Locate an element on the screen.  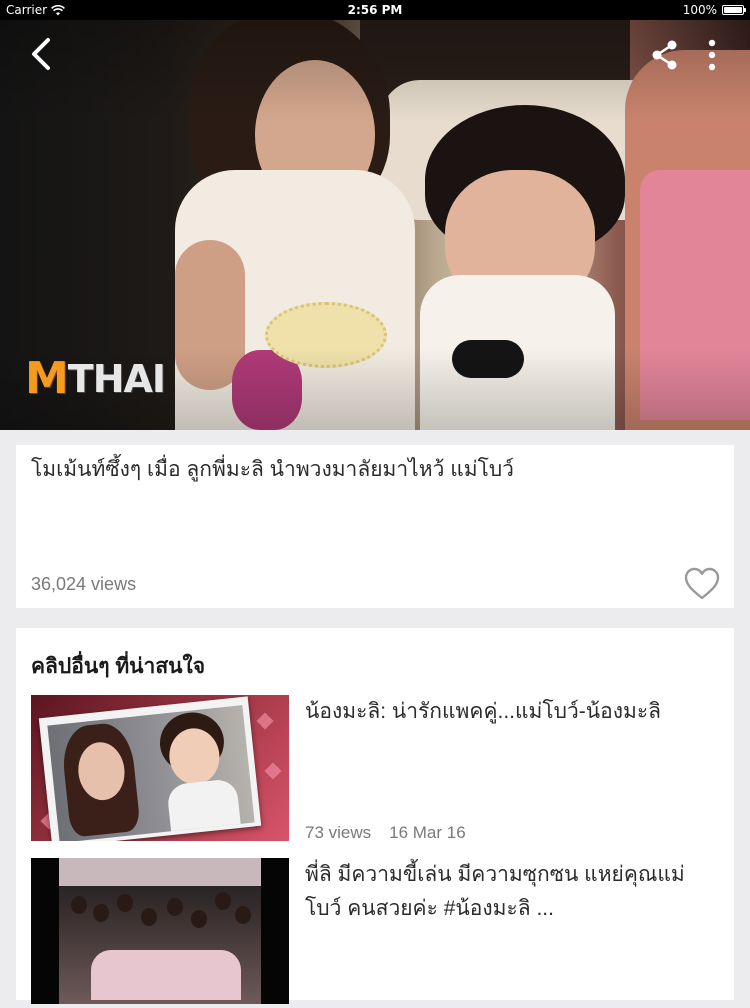
letterbox-left is located at coordinates (45, 931).